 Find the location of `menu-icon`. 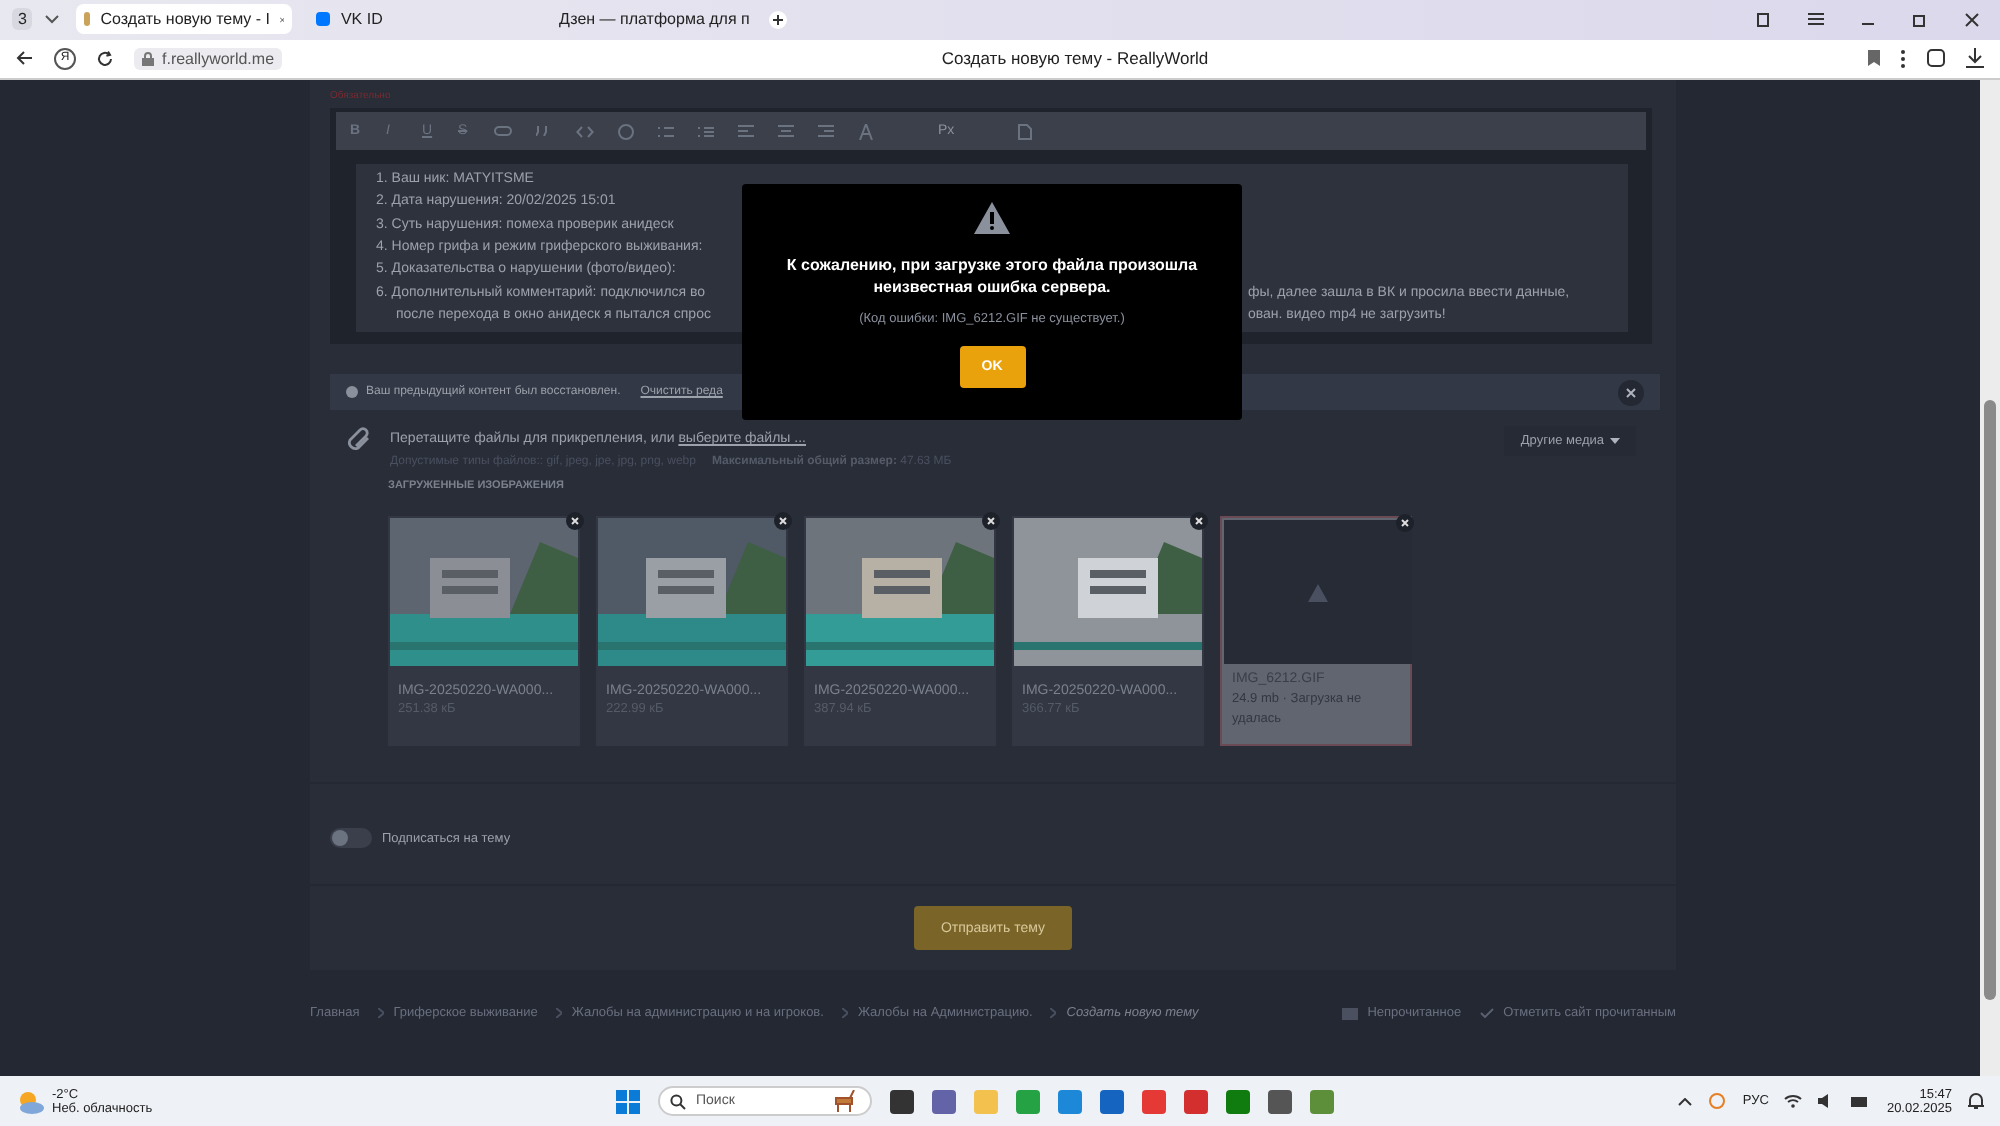

menu-icon is located at coordinates (1816, 19).